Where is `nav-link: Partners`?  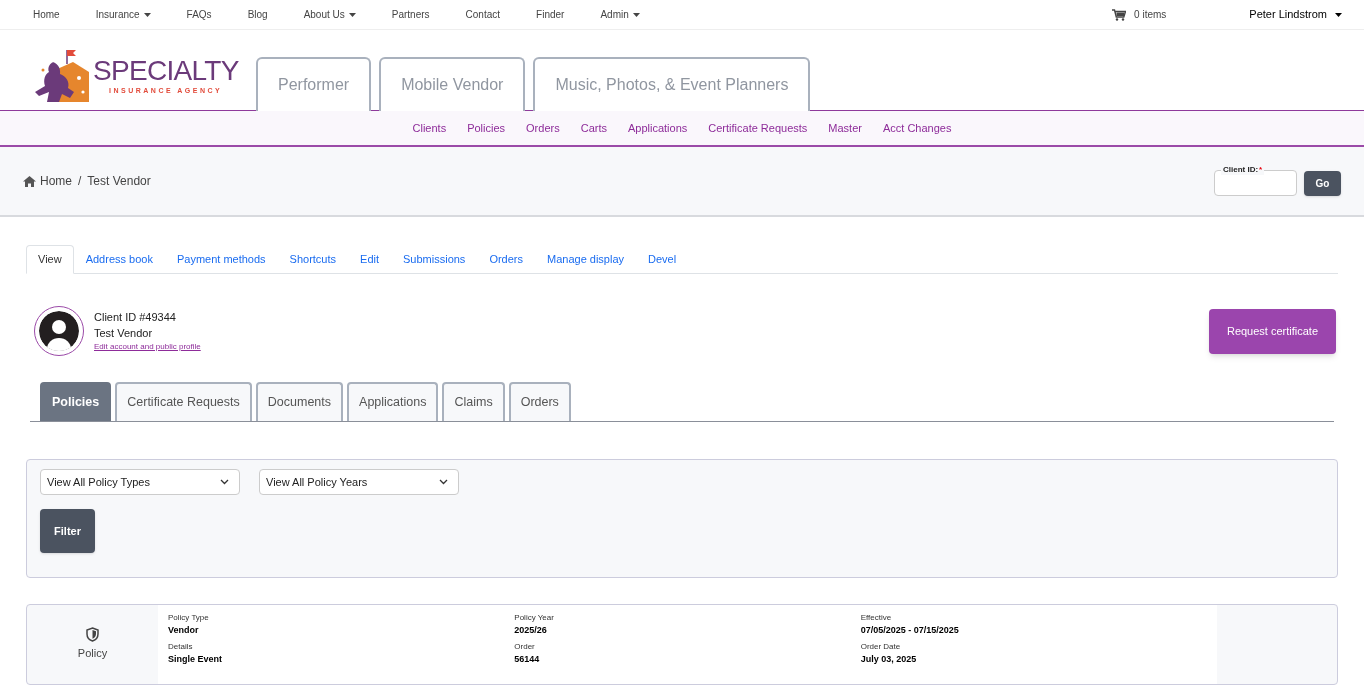 nav-link: Partners is located at coordinates (410, 14).